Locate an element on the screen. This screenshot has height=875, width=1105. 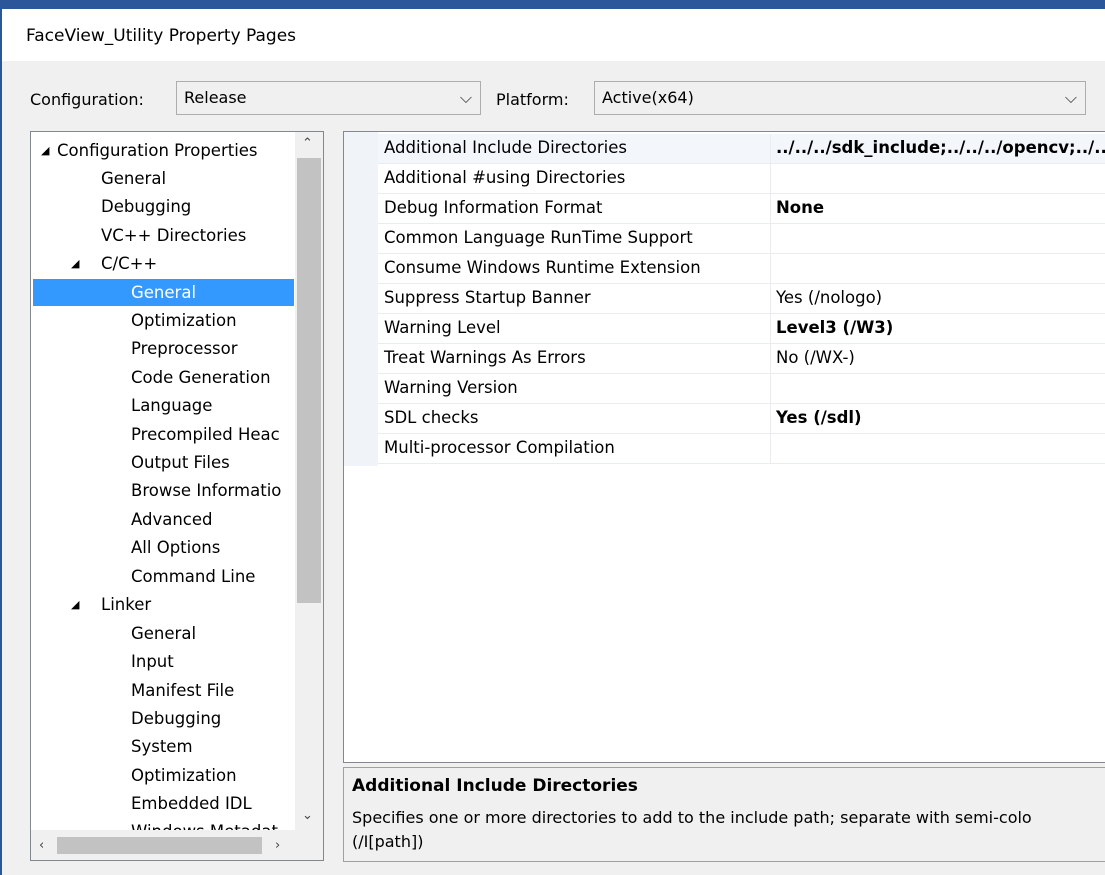
tree-item-output-files: Output Files is located at coordinates (180, 462).